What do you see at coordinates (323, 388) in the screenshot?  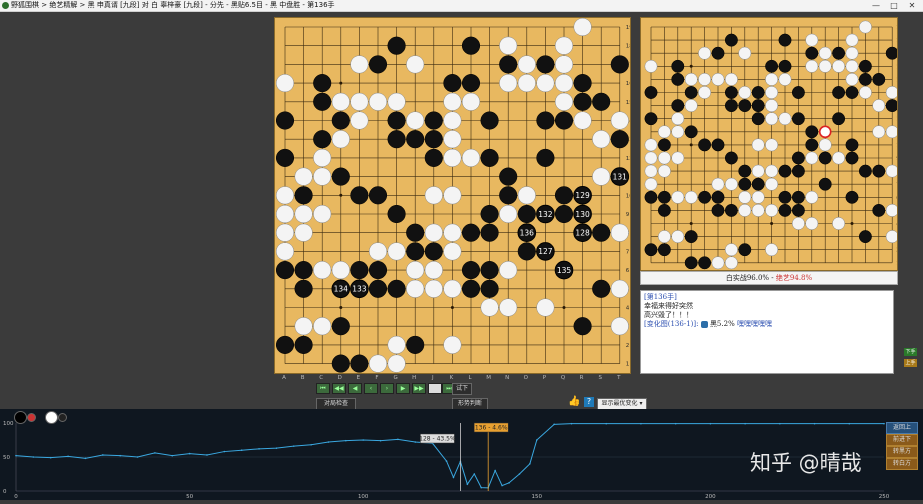 I see `first-move-button: ⏮` at bounding box center [323, 388].